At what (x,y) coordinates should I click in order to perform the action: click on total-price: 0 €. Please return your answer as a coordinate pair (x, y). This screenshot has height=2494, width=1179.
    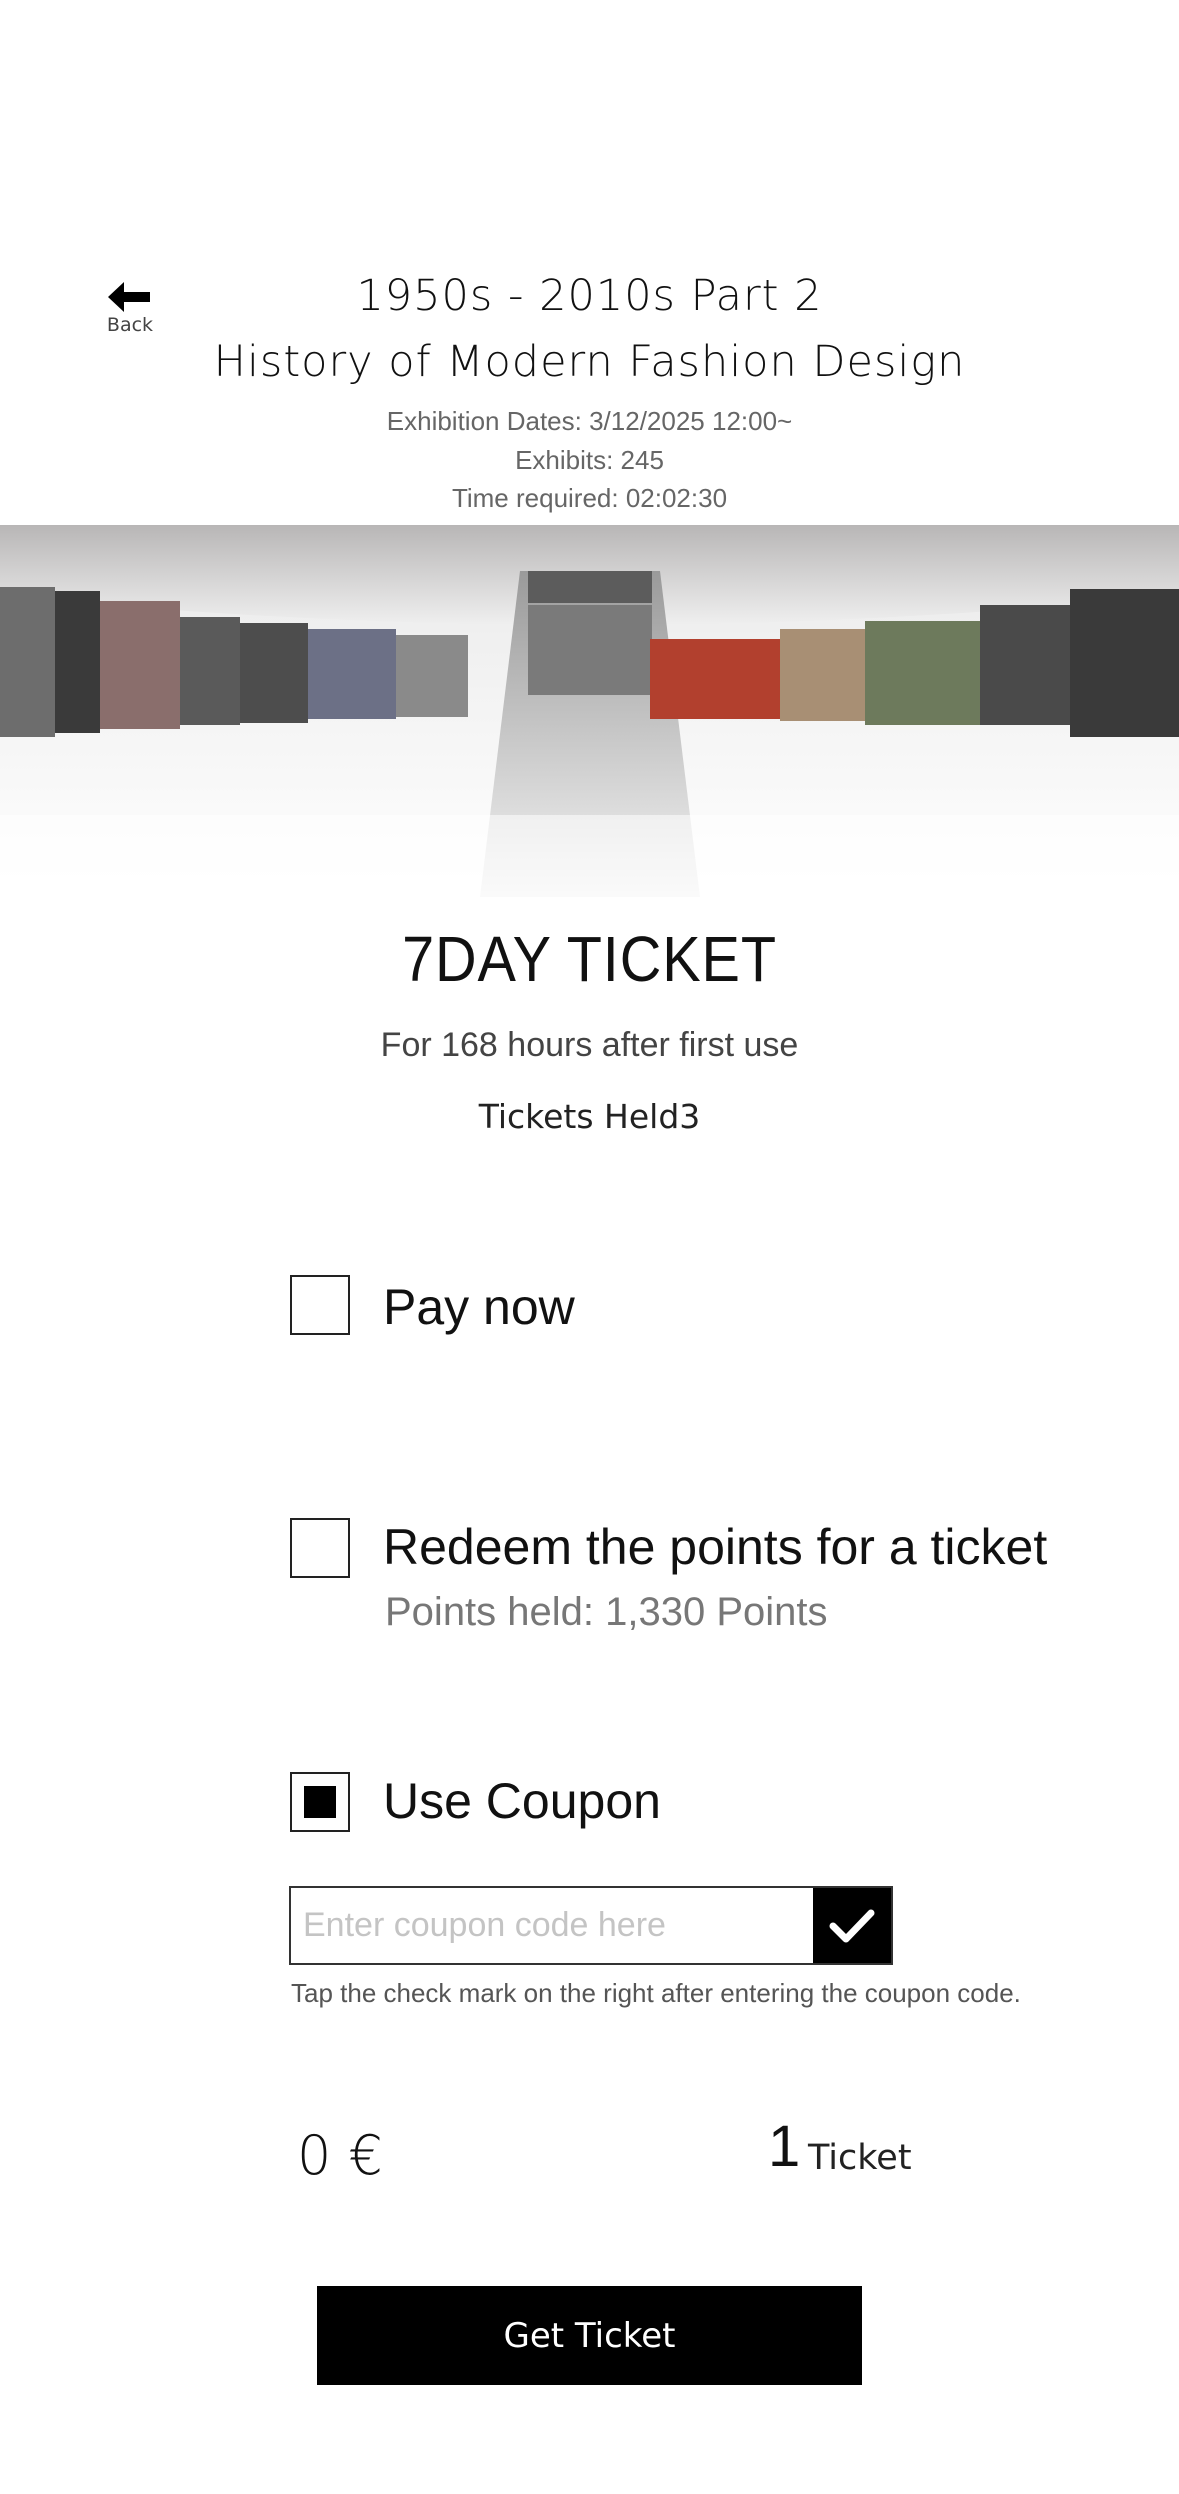
    Looking at the image, I should click on (340, 2155).